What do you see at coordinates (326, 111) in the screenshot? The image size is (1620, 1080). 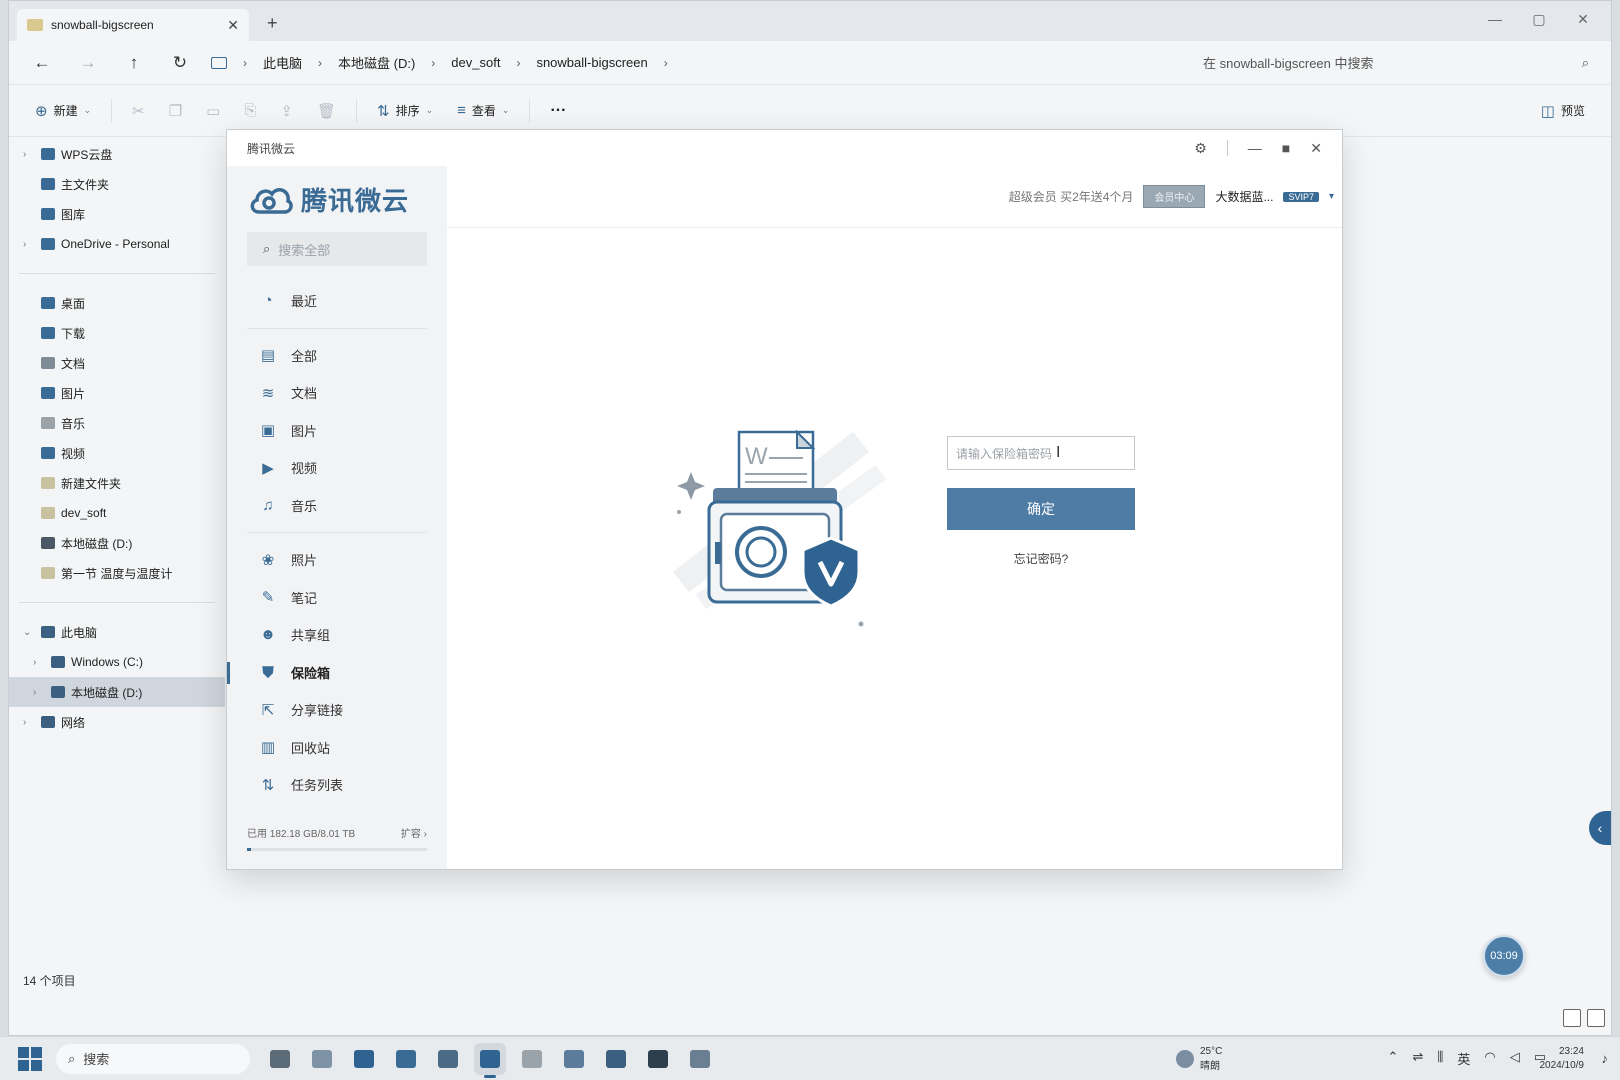 I see `delete-button: 🗑` at bounding box center [326, 111].